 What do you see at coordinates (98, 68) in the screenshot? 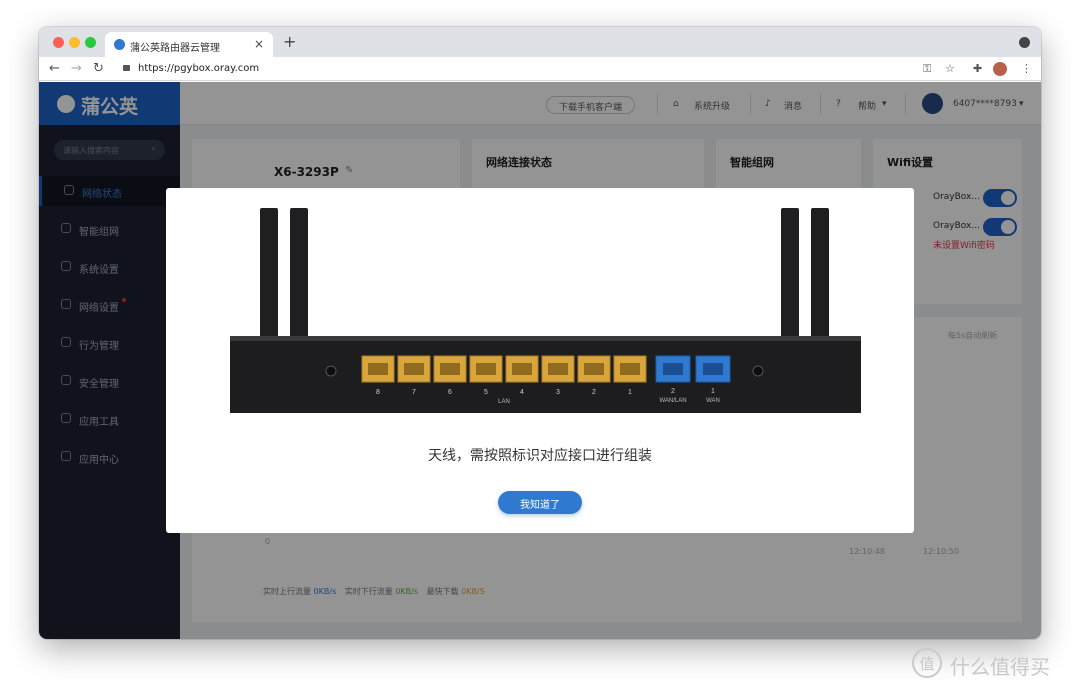
I see `reload-icon: ↻` at bounding box center [98, 68].